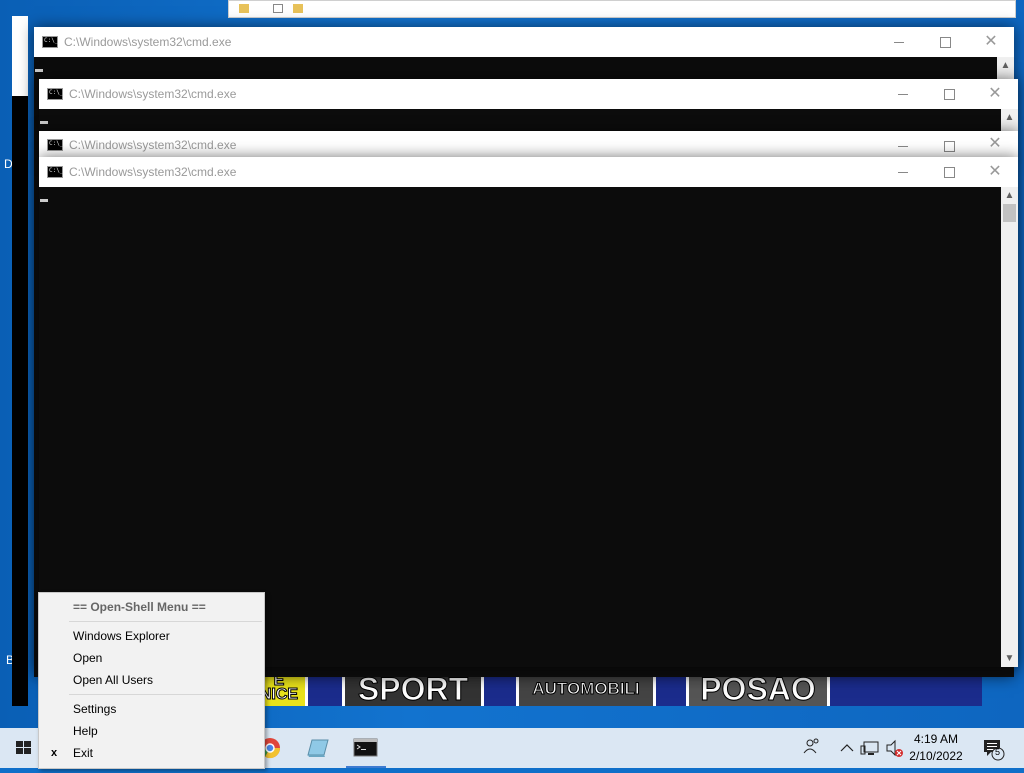  I want to click on menu-item-open-all-users: Open All Users, so click(151, 680).